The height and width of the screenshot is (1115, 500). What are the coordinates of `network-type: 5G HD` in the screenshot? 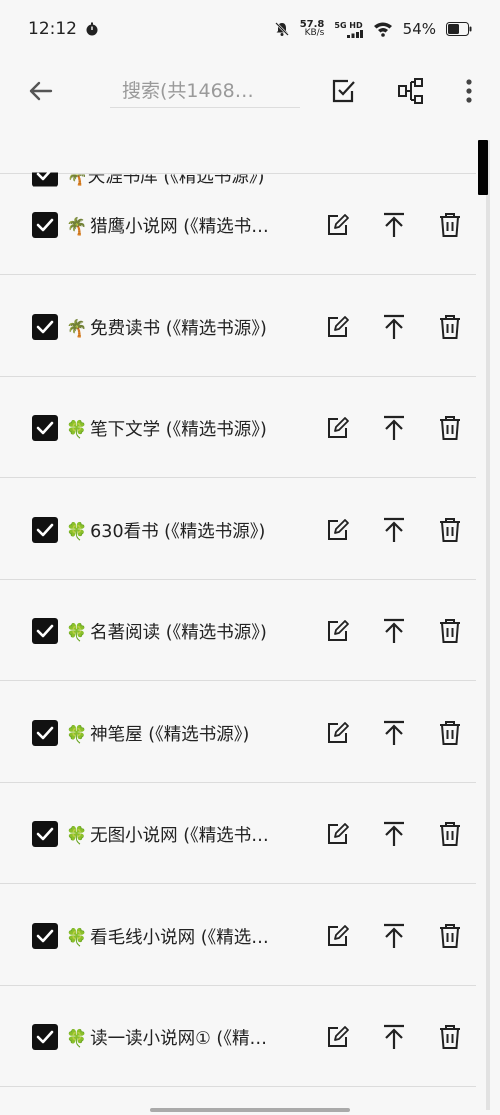 It's located at (348, 25).